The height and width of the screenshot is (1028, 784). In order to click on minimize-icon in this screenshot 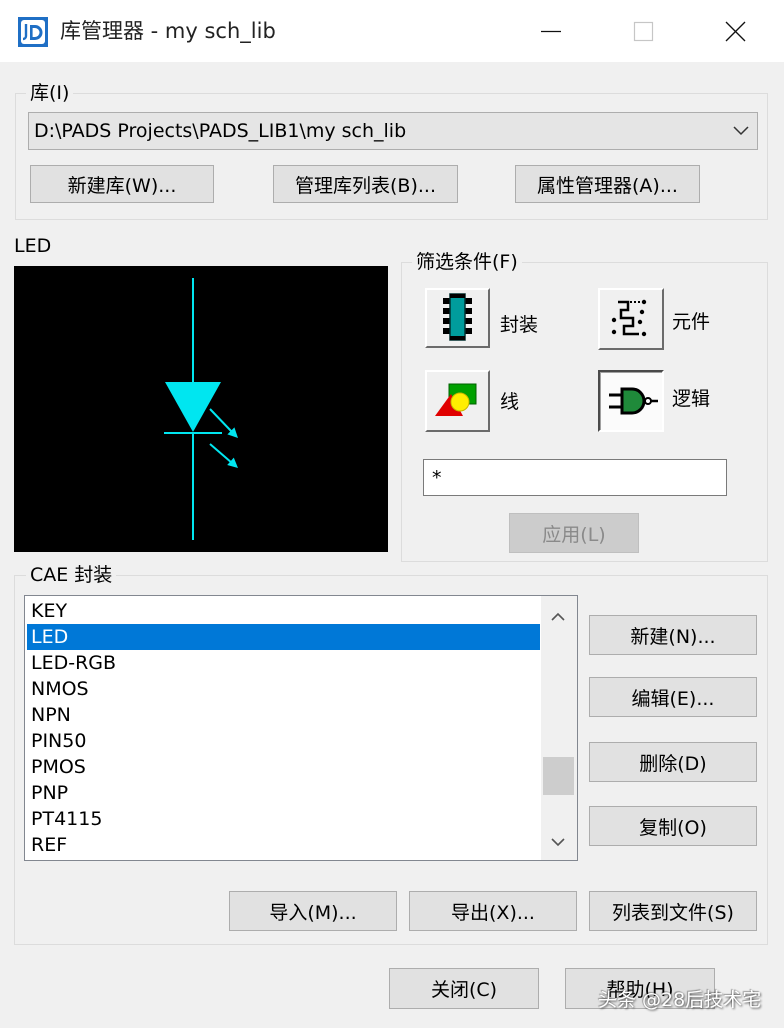, I will do `click(551, 31)`.